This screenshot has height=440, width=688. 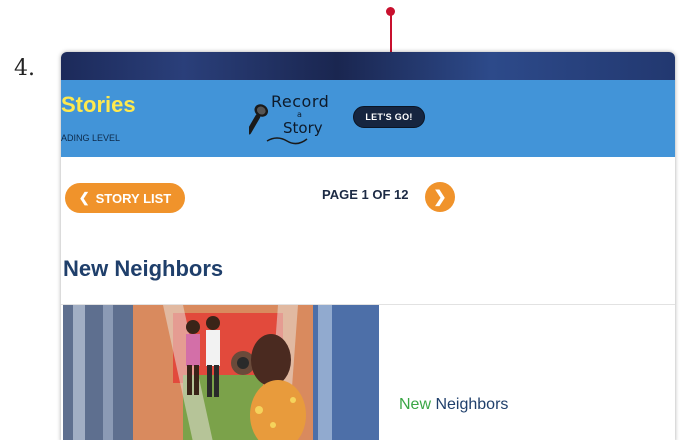 I want to click on next-page-button: ❯, so click(x=440, y=197).